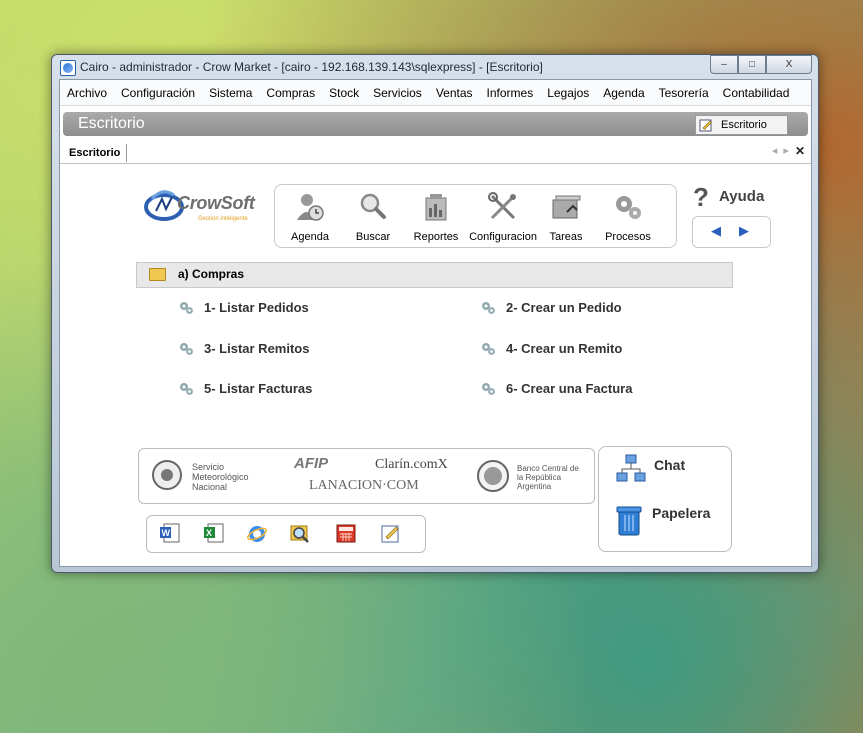 The height and width of the screenshot is (733, 863). What do you see at coordinates (775, 151) in the screenshot?
I see `tab-scroll-left-icon: ◂` at bounding box center [775, 151].